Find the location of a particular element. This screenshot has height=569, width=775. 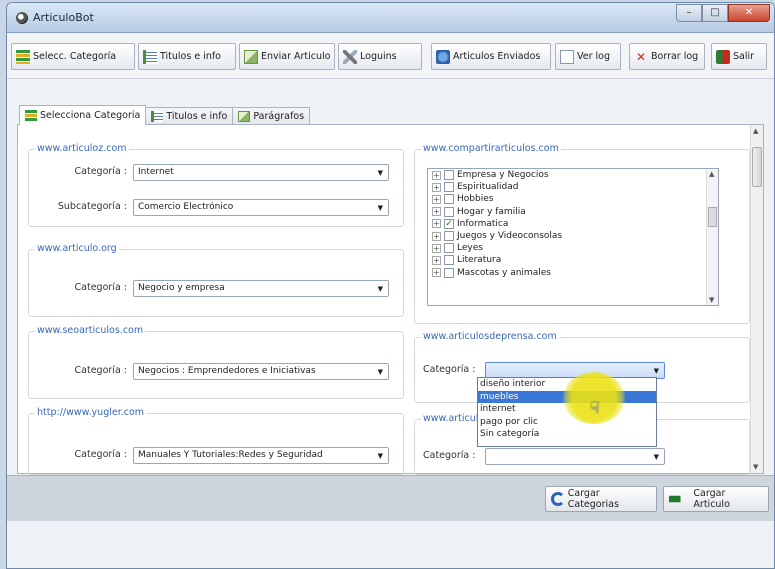

list-icon is located at coordinates (150, 56).